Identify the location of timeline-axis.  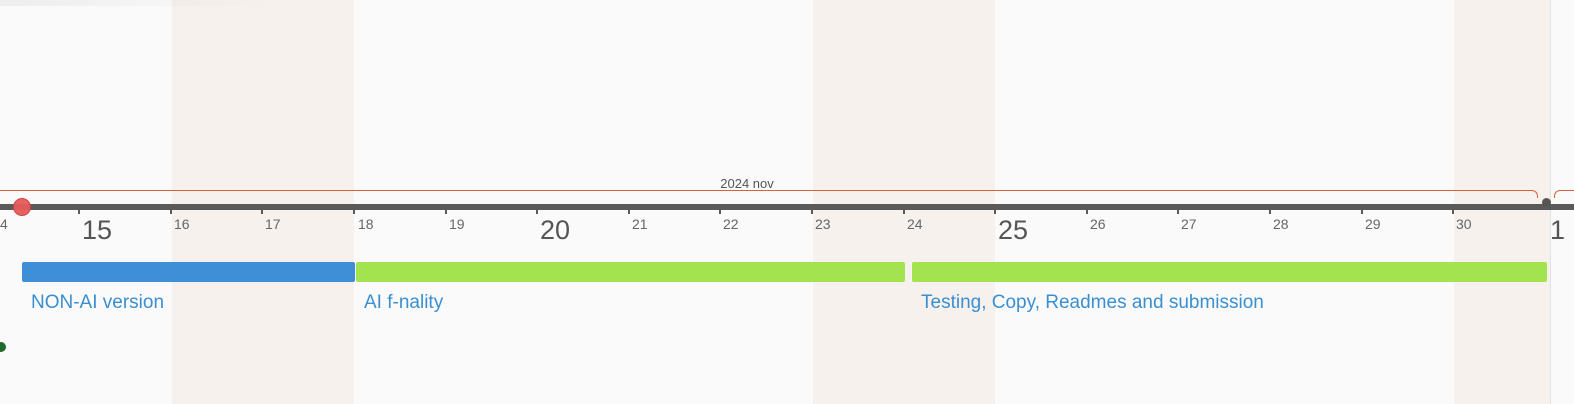
(787, 207).